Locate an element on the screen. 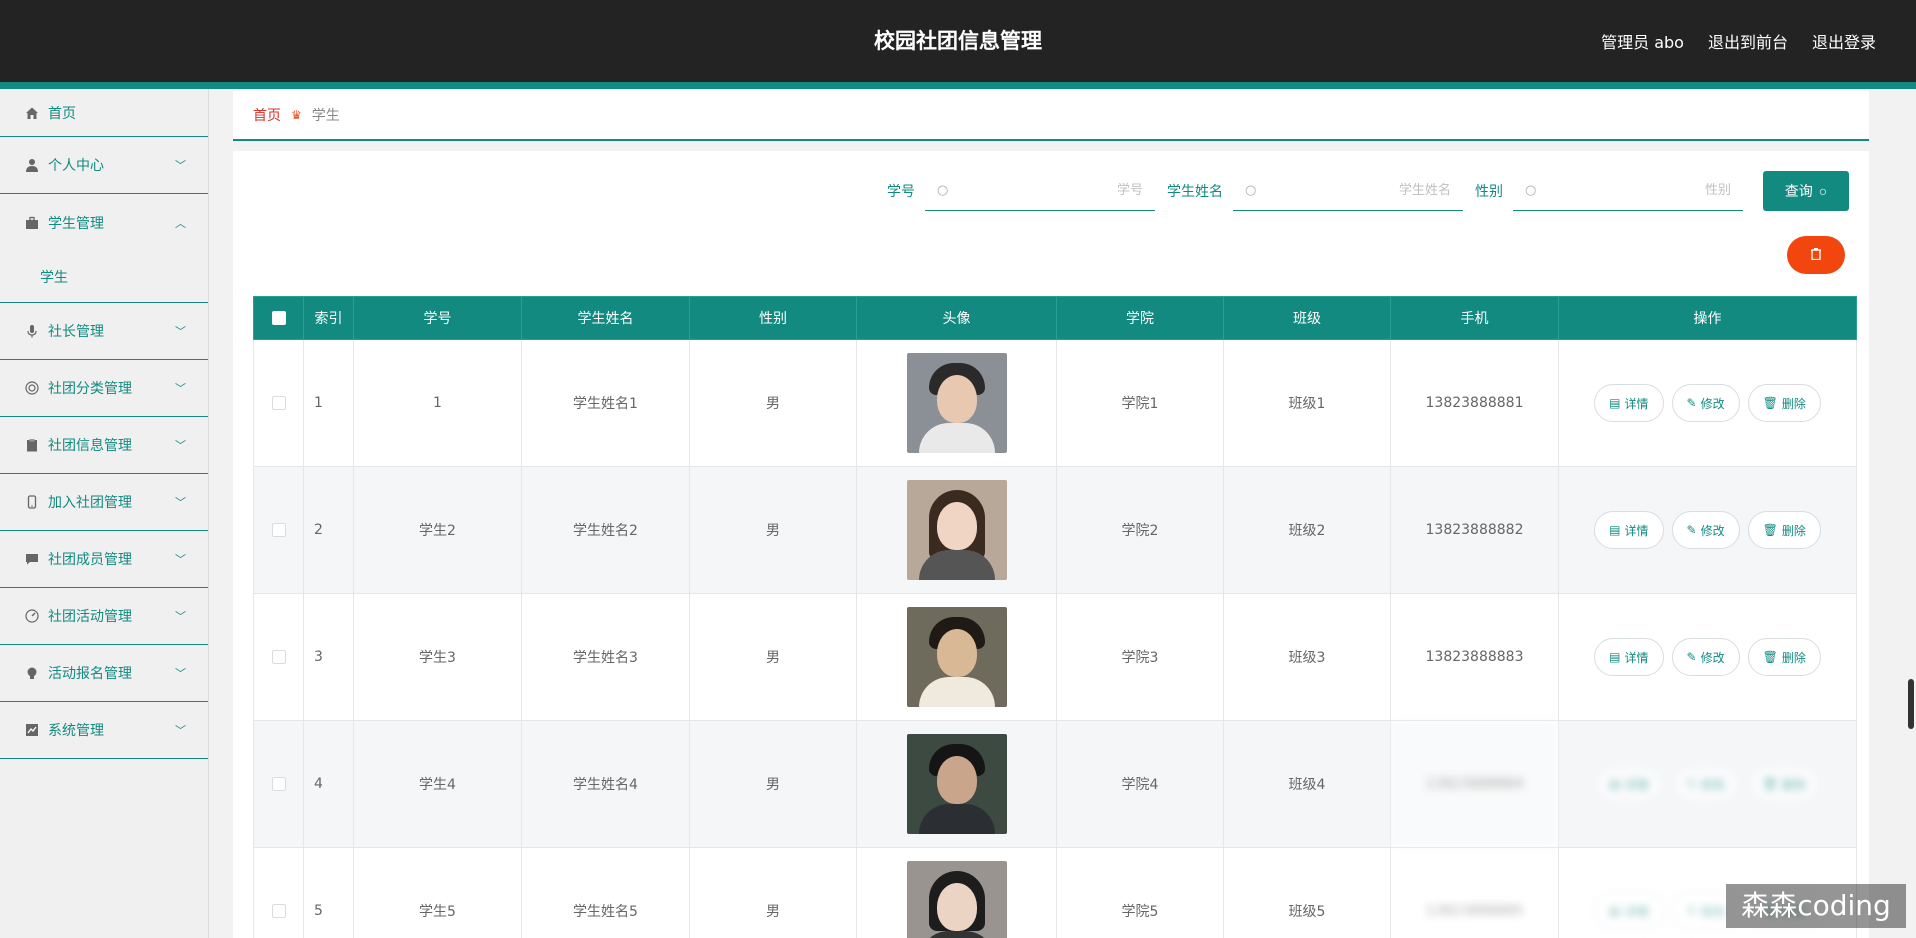 The height and width of the screenshot is (938, 1916). sidebar-item-personal-center: 个人中心 ﹀ is located at coordinates (104, 165).